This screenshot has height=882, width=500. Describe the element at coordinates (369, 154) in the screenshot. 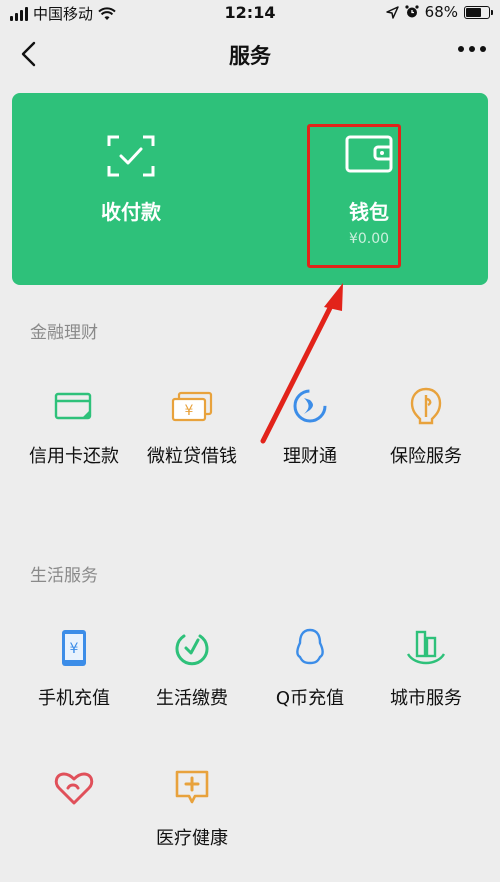

I see `wallet-icon` at that location.